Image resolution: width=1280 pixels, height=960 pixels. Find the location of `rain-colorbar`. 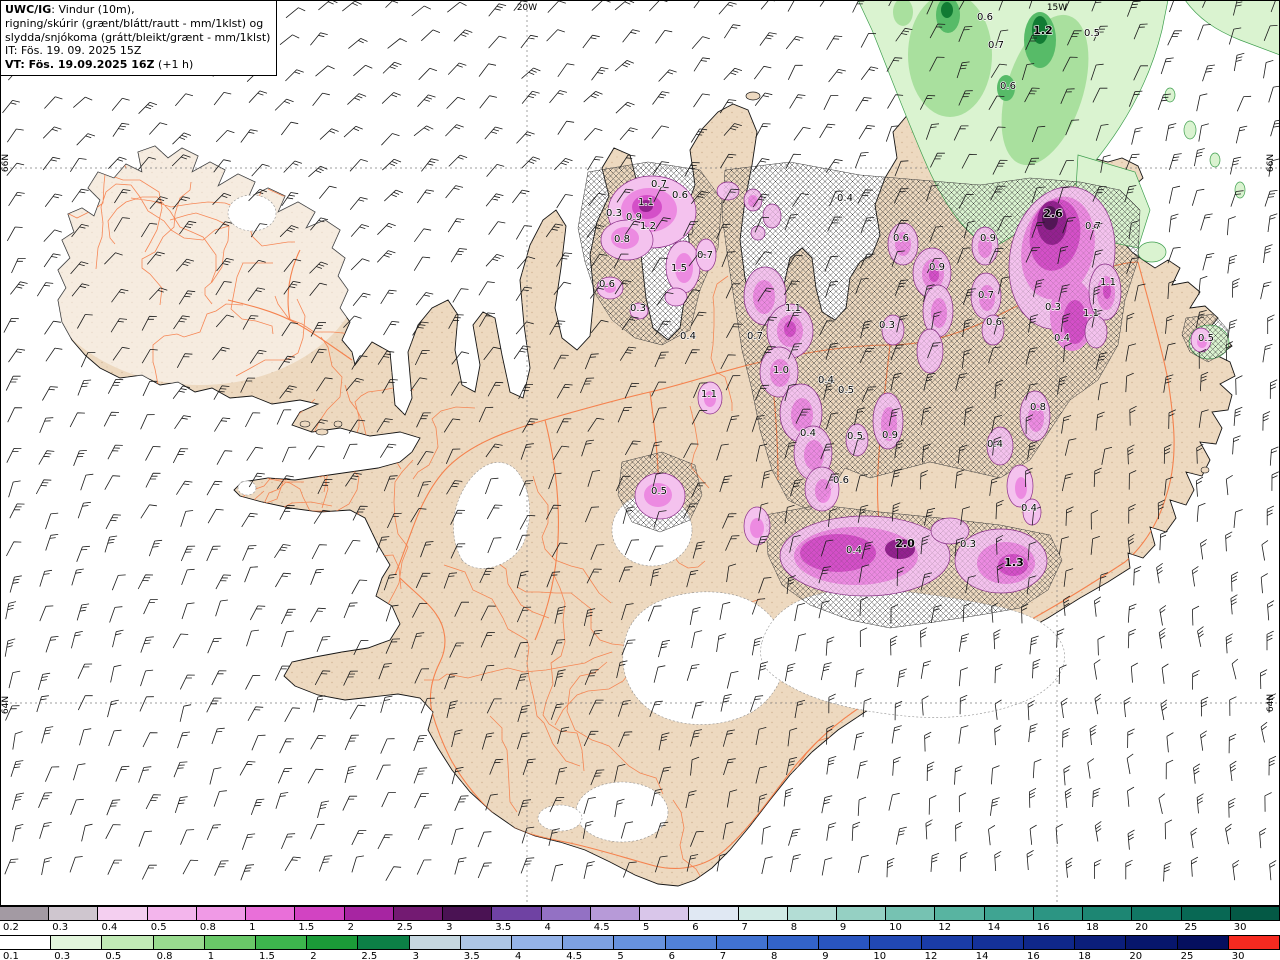

rain-colorbar is located at coordinates (640, 942).